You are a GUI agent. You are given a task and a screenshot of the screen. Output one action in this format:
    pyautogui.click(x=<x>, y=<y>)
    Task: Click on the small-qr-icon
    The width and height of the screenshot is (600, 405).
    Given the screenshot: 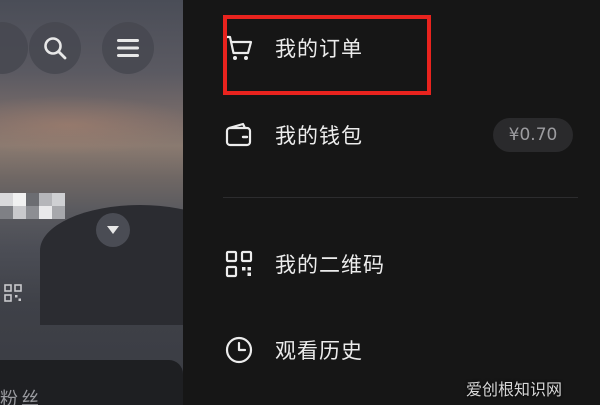 What is the action you would take?
    pyautogui.click(x=13, y=293)
    